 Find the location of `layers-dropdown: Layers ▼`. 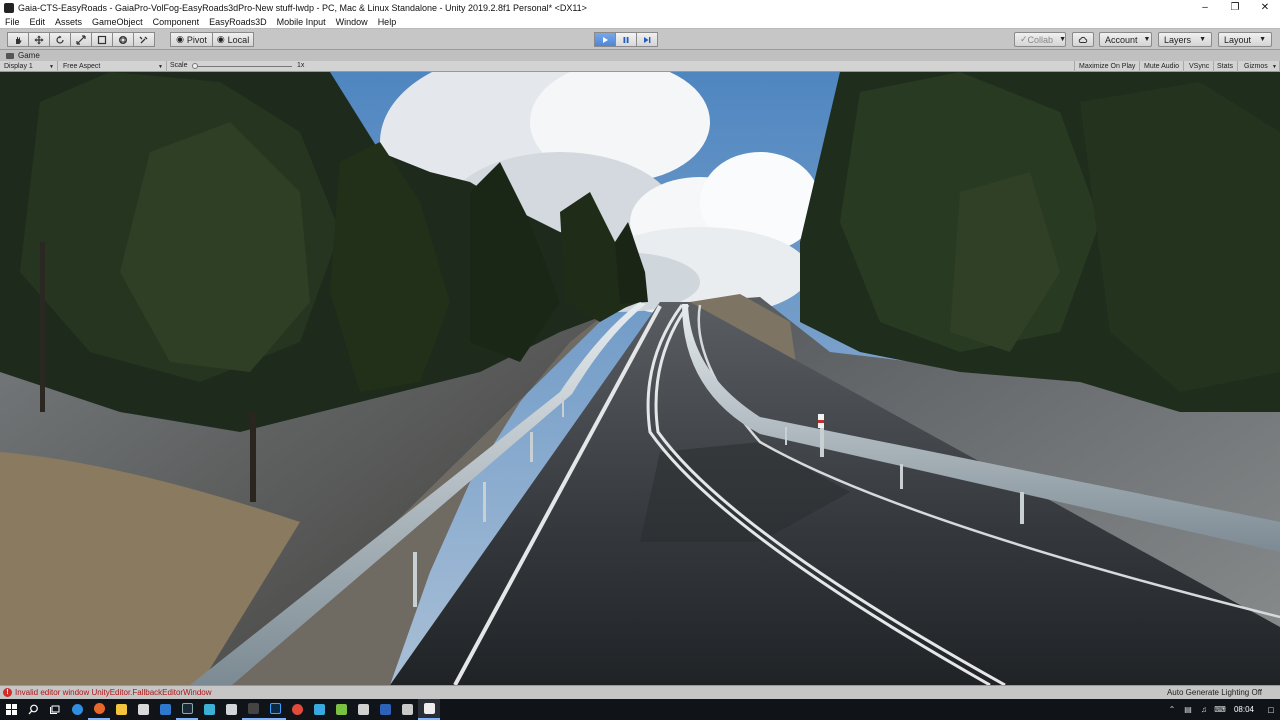

layers-dropdown: Layers ▼ is located at coordinates (1185, 39).